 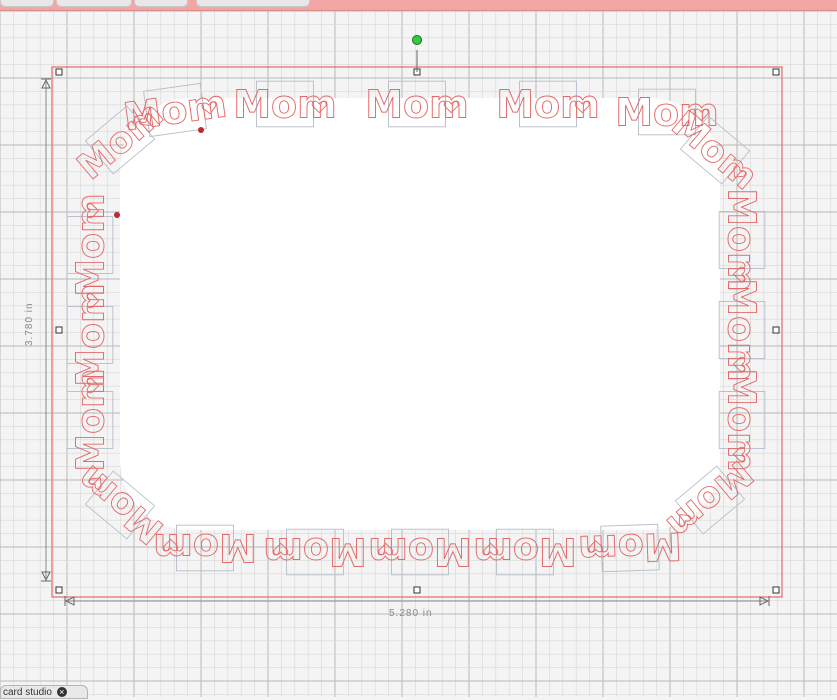 What do you see at coordinates (417, 40) in the screenshot?
I see `rotate-handle` at bounding box center [417, 40].